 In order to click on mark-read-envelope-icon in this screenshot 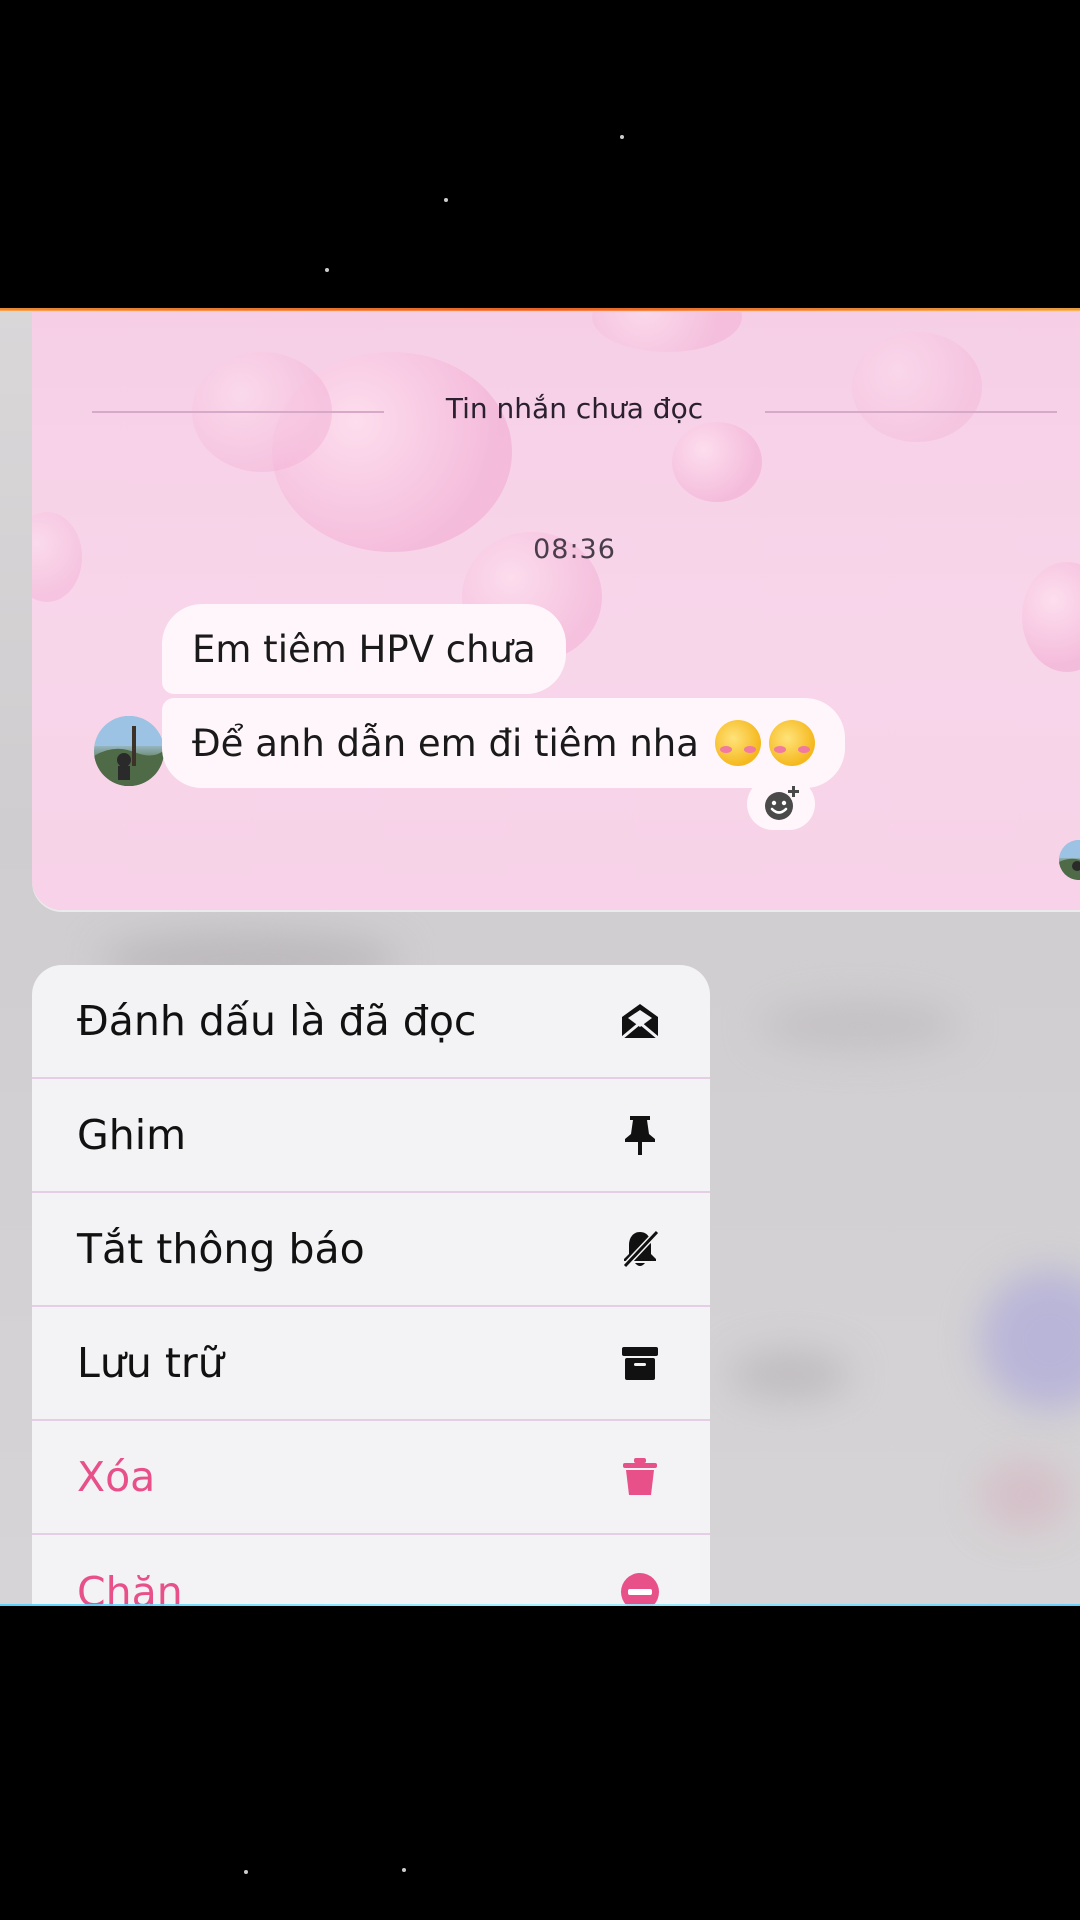, I will do `click(640, 1021)`.